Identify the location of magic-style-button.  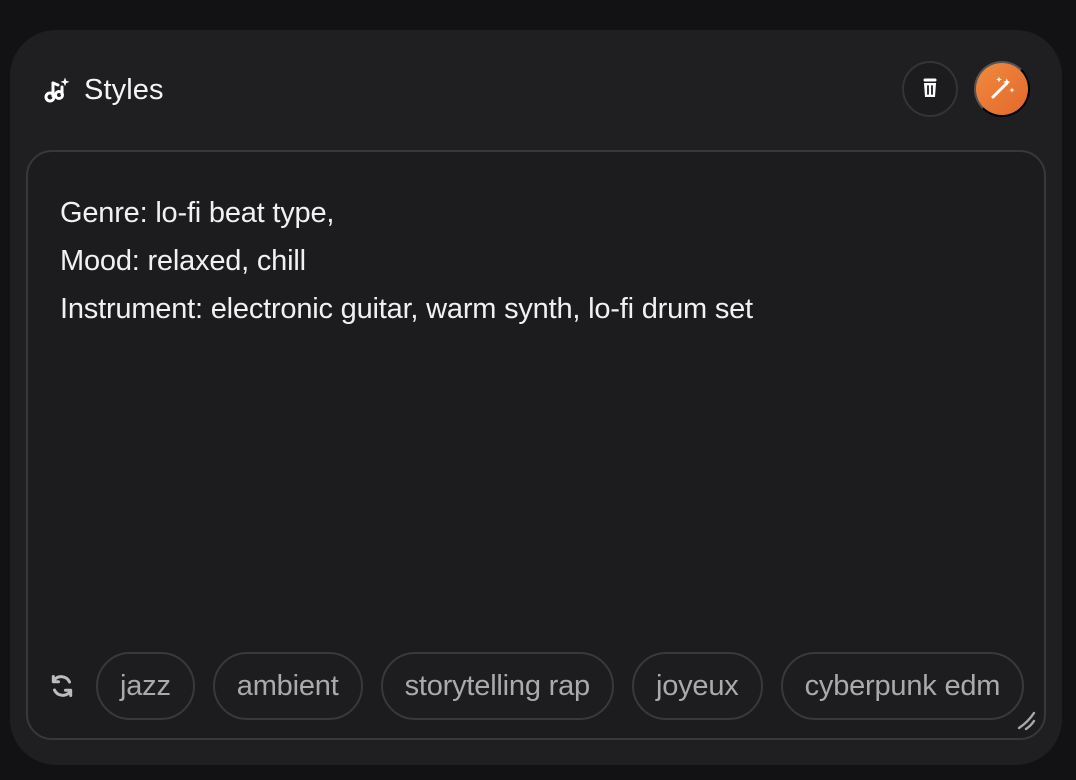
(1002, 89).